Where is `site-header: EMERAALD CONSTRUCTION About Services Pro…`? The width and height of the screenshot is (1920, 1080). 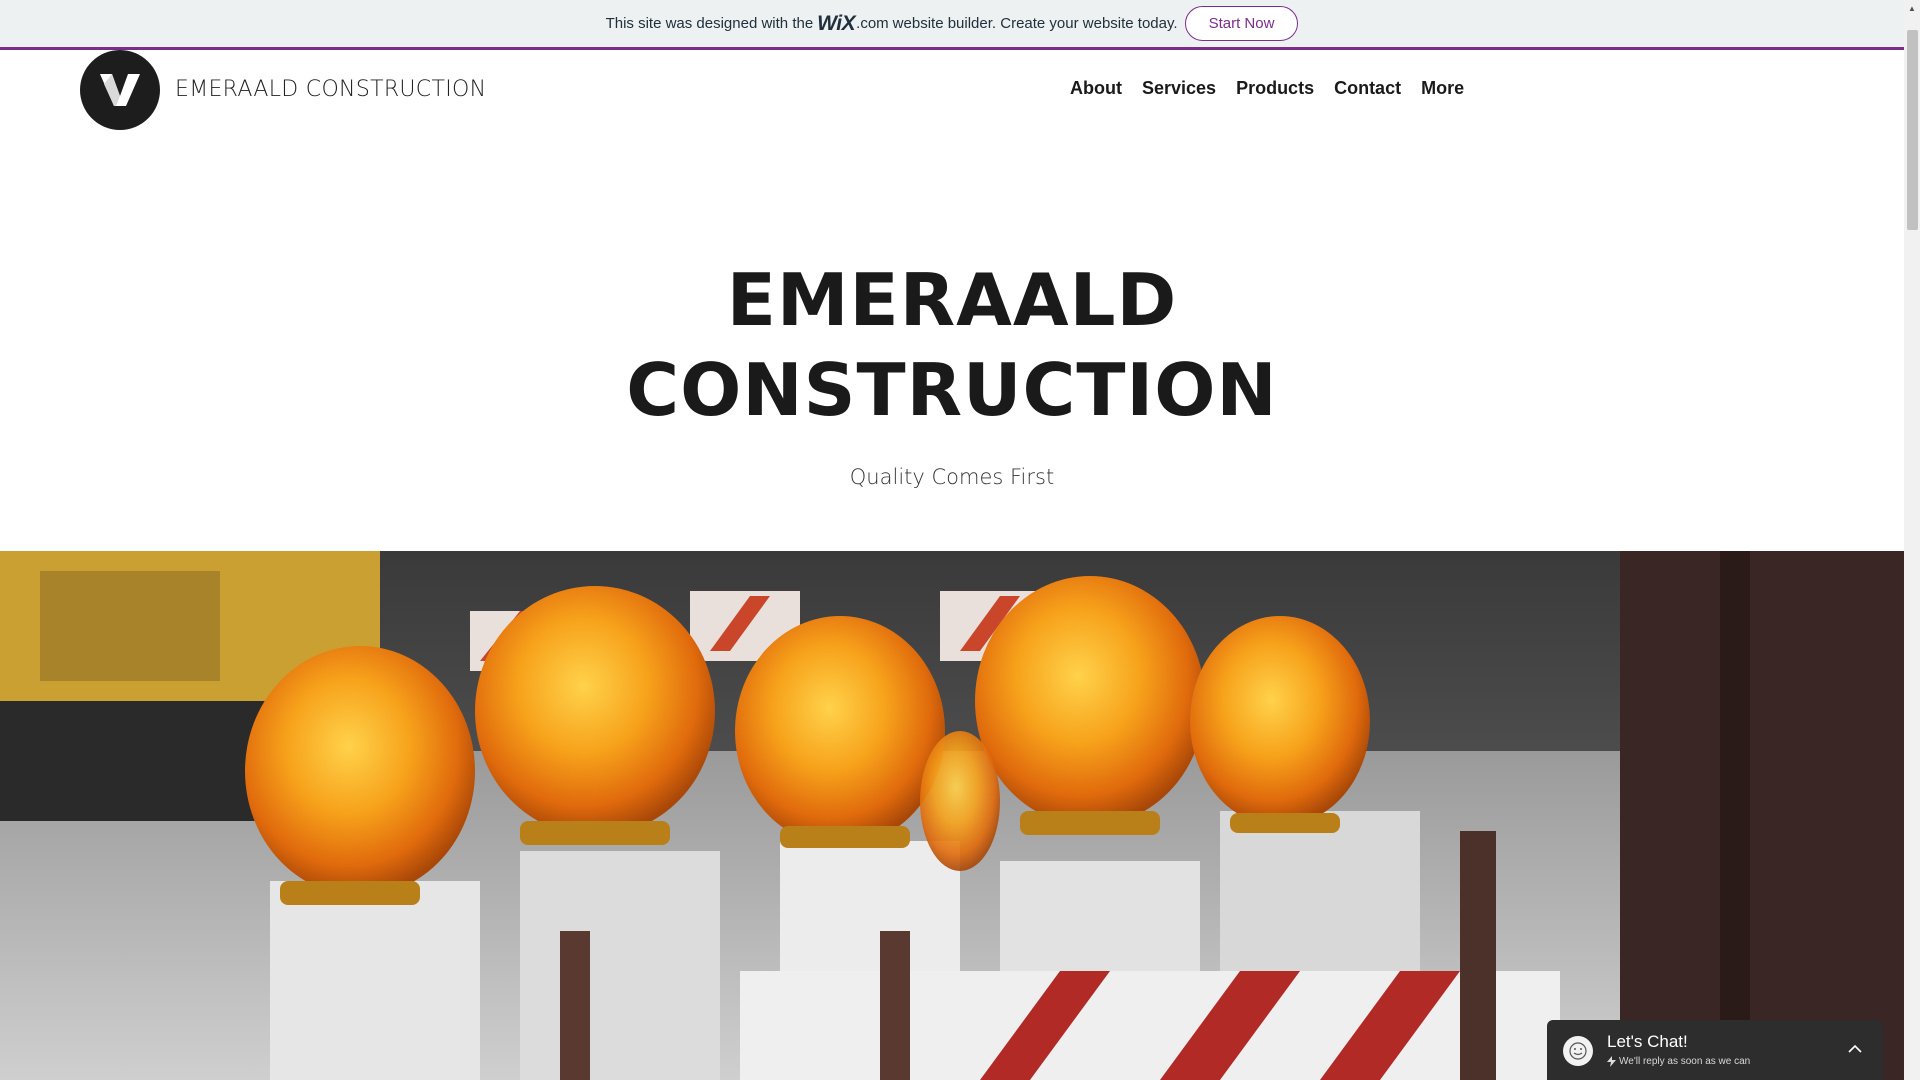
site-header: EMERAALD CONSTRUCTION About Services Pro… is located at coordinates (952, 95).